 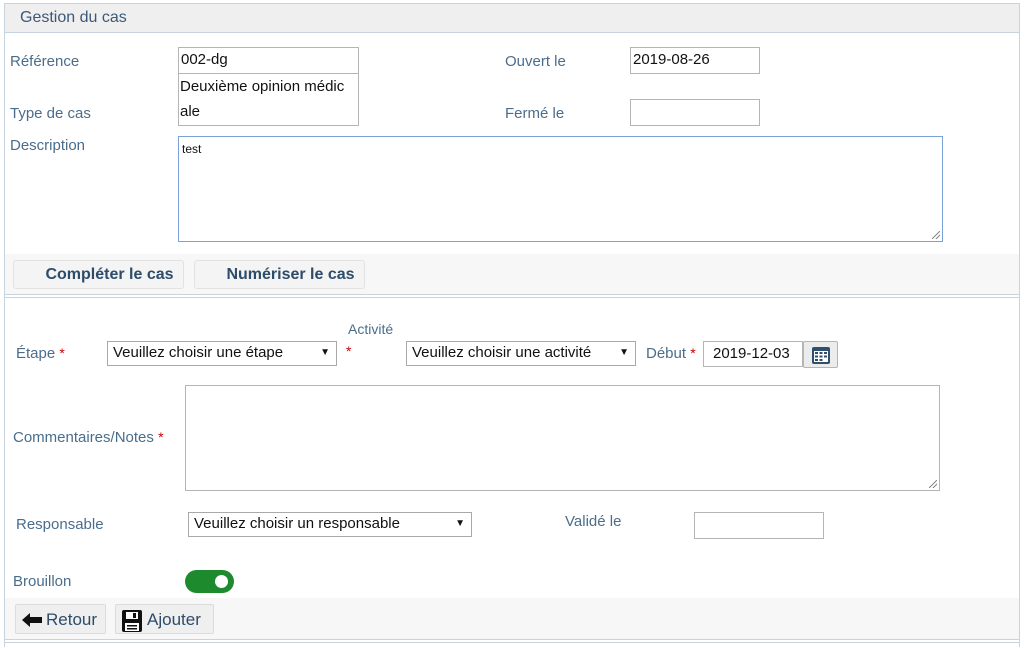 I want to click on comments-textarea, so click(x=562, y=438).